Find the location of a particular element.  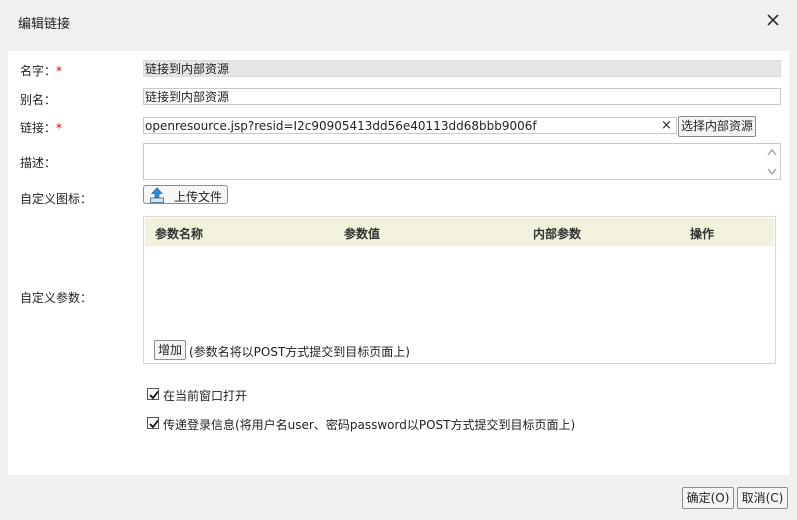

open-current-window-label: 在当前窗口打开 is located at coordinates (205, 396).